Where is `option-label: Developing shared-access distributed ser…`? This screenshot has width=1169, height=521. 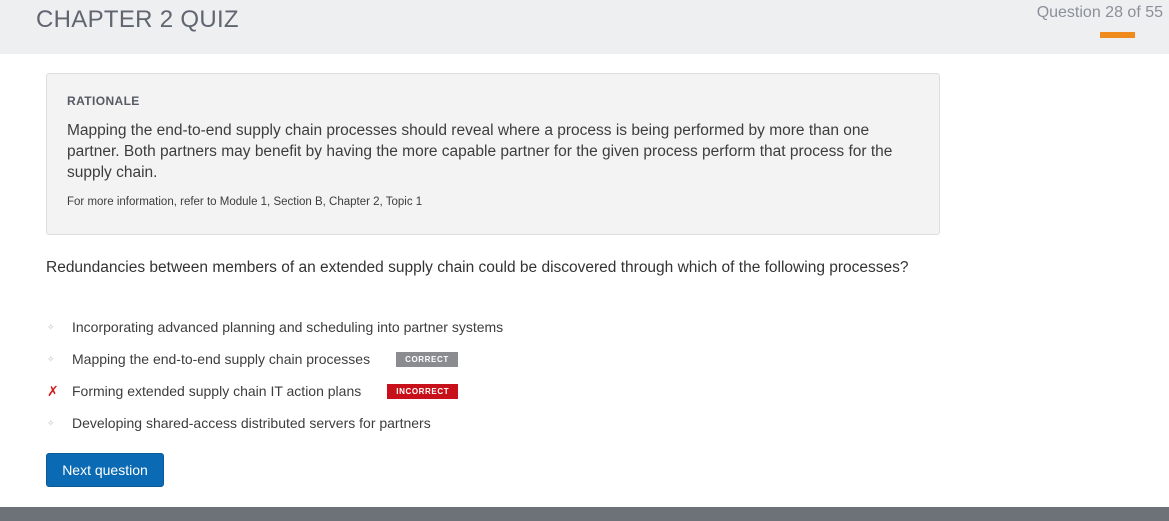 option-label: Developing shared-access distributed ser… is located at coordinates (251, 423).